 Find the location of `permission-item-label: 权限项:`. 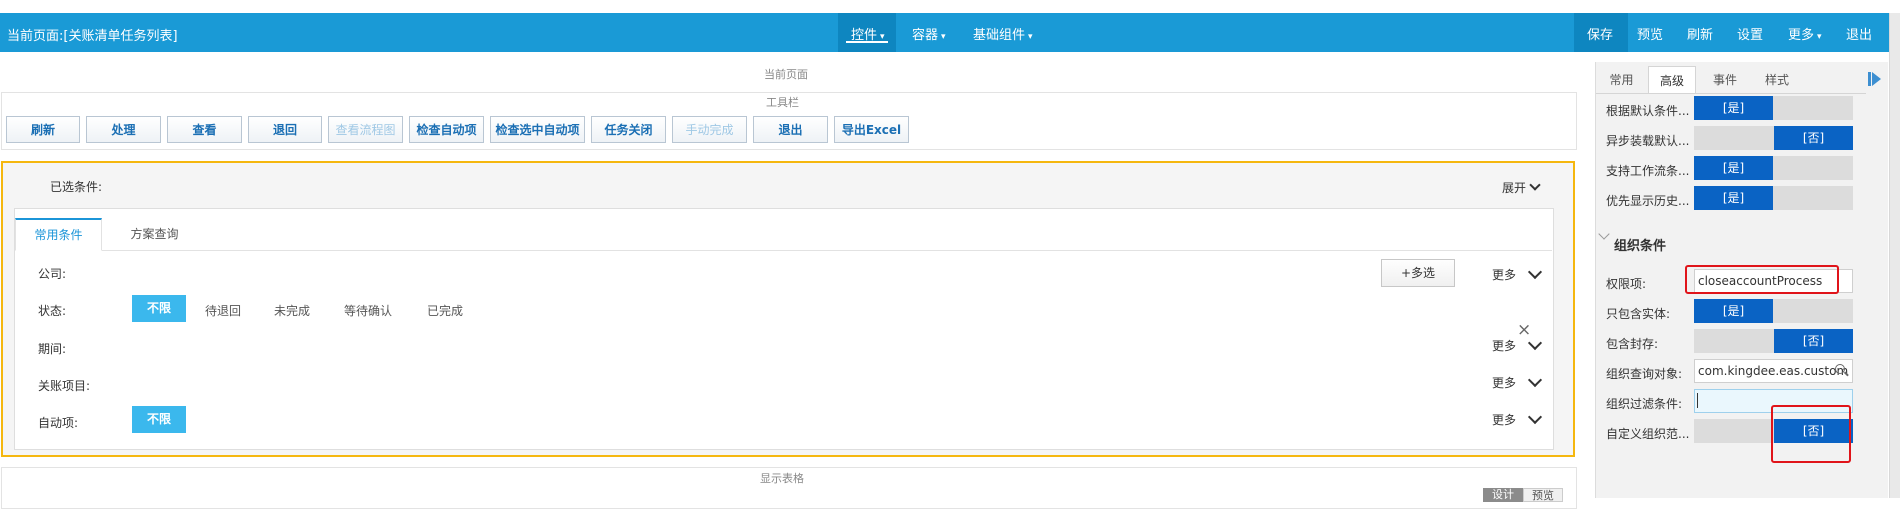

permission-item-label: 权限项: is located at coordinates (1626, 284).